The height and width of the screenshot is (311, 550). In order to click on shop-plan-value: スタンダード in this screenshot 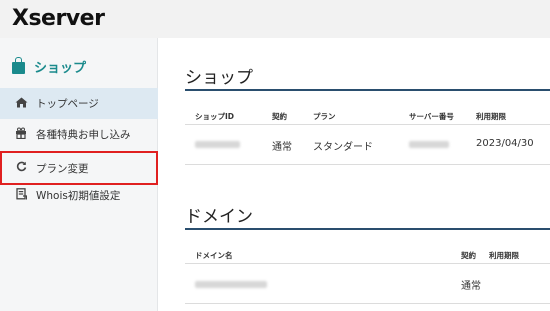, I will do `click(343, 147)`.